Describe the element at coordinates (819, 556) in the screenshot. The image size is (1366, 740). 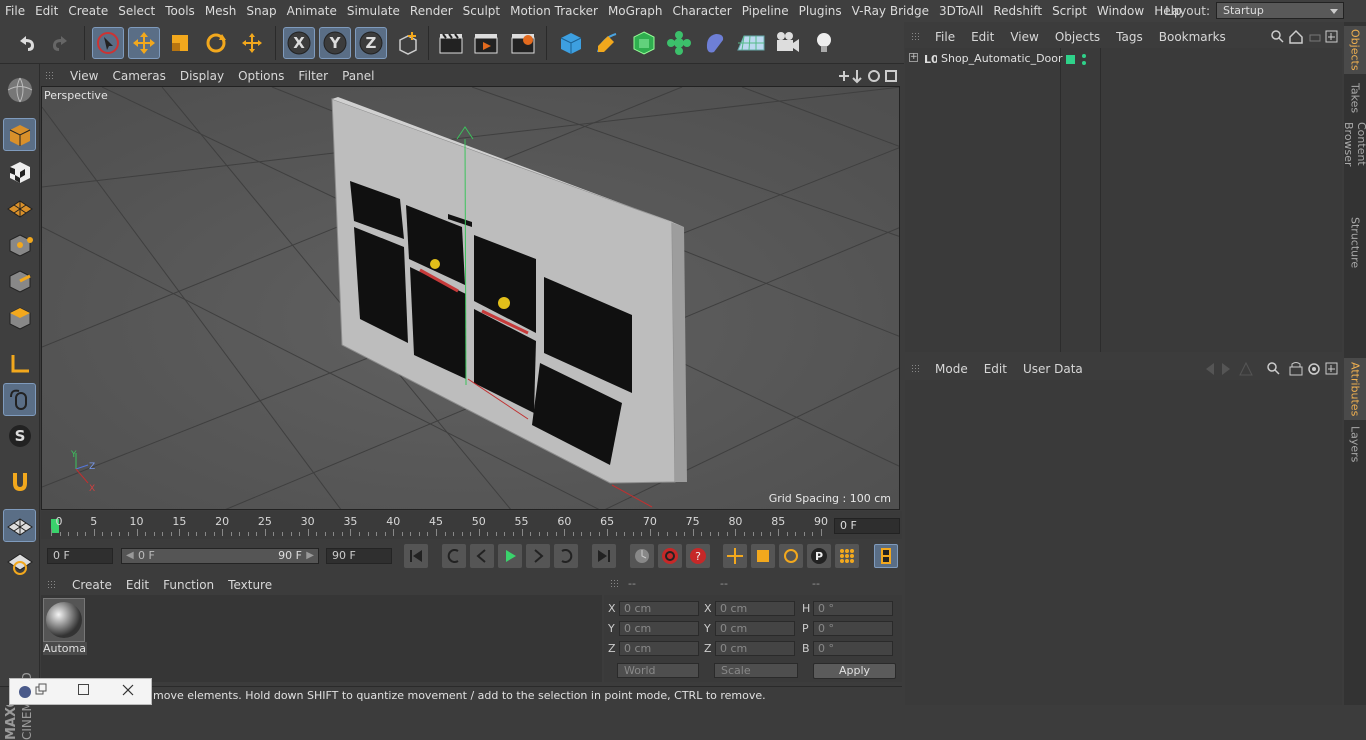
I see `parameter-key-icon: P` at that location.